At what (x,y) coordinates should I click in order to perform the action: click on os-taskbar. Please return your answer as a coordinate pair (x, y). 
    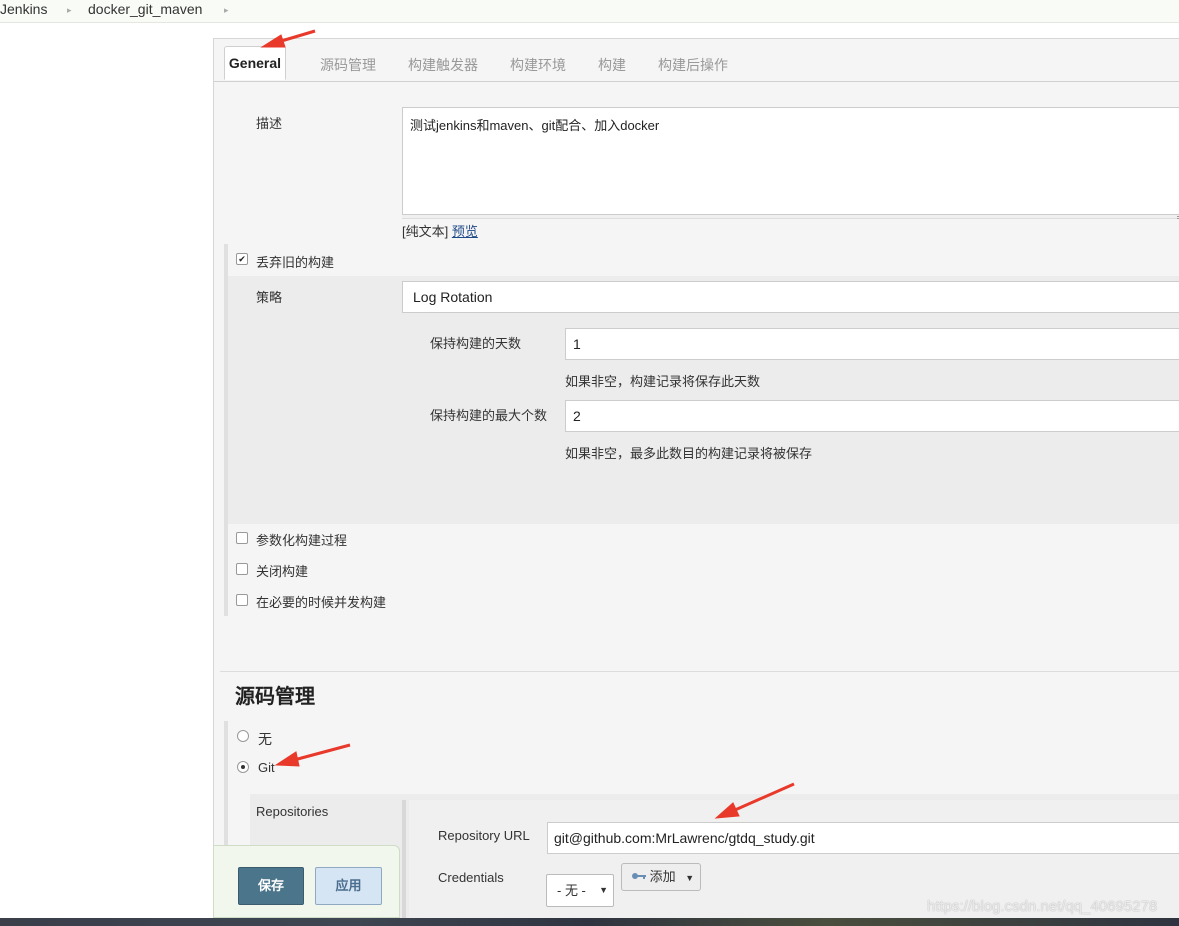
    Looking at the image, I should click on (589, 922).